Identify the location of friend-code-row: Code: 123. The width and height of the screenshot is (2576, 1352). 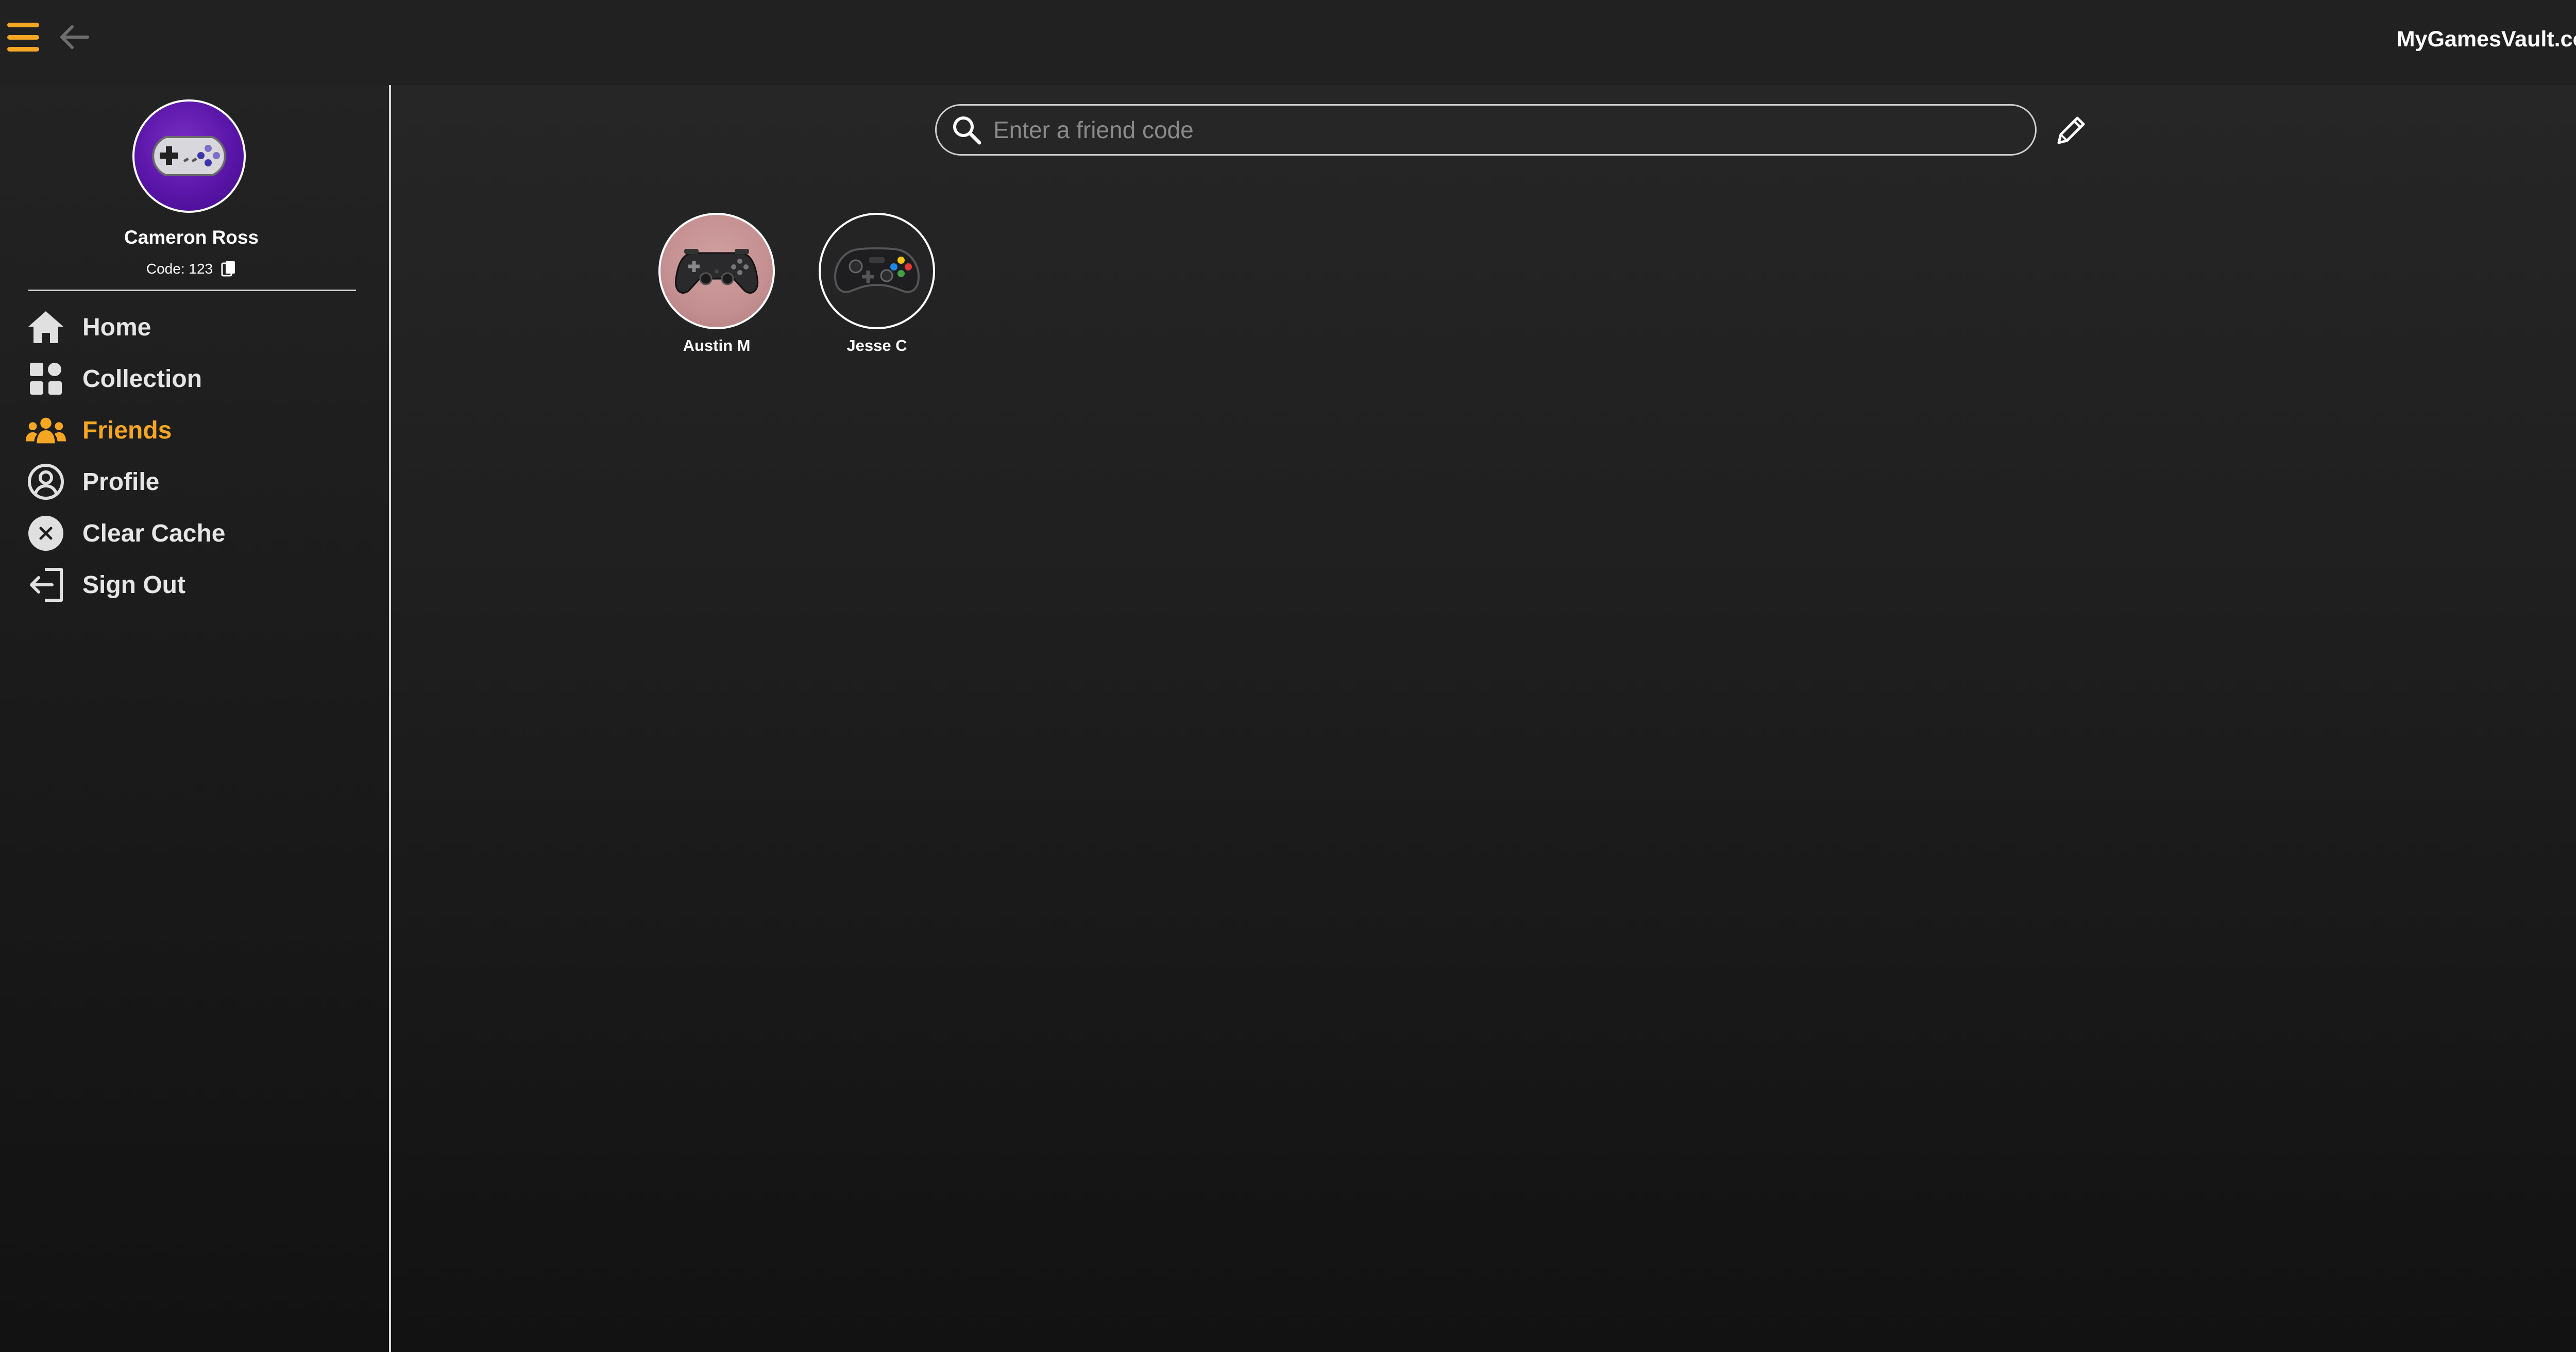
(191, 269).